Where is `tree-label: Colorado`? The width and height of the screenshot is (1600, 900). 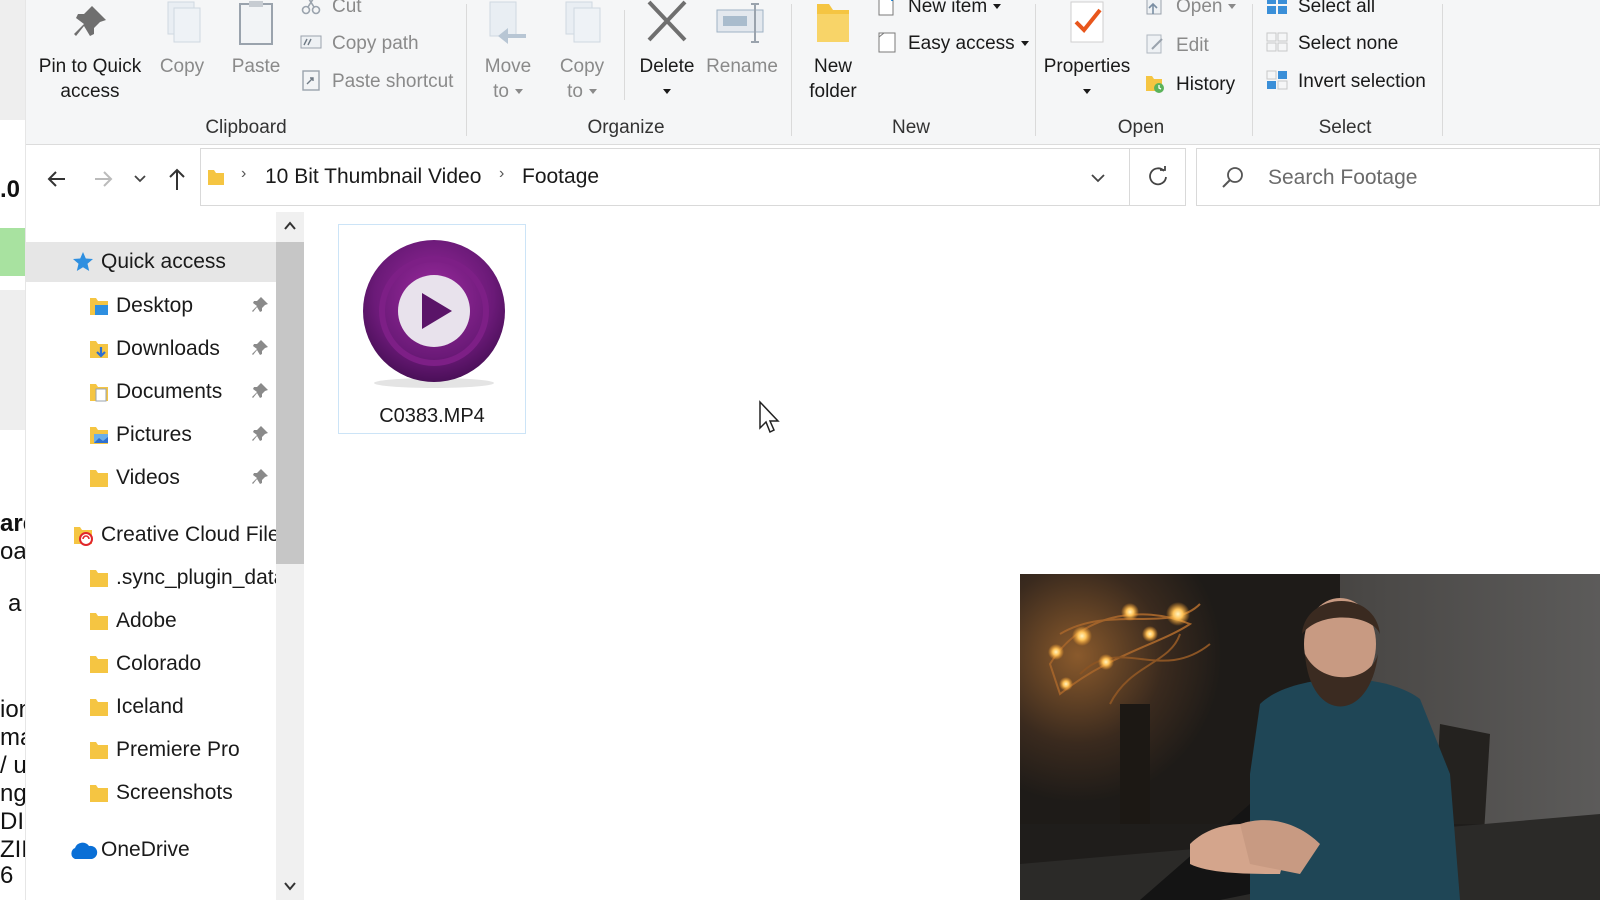
tree-label: Colorado is located at coordinates (159, 663).